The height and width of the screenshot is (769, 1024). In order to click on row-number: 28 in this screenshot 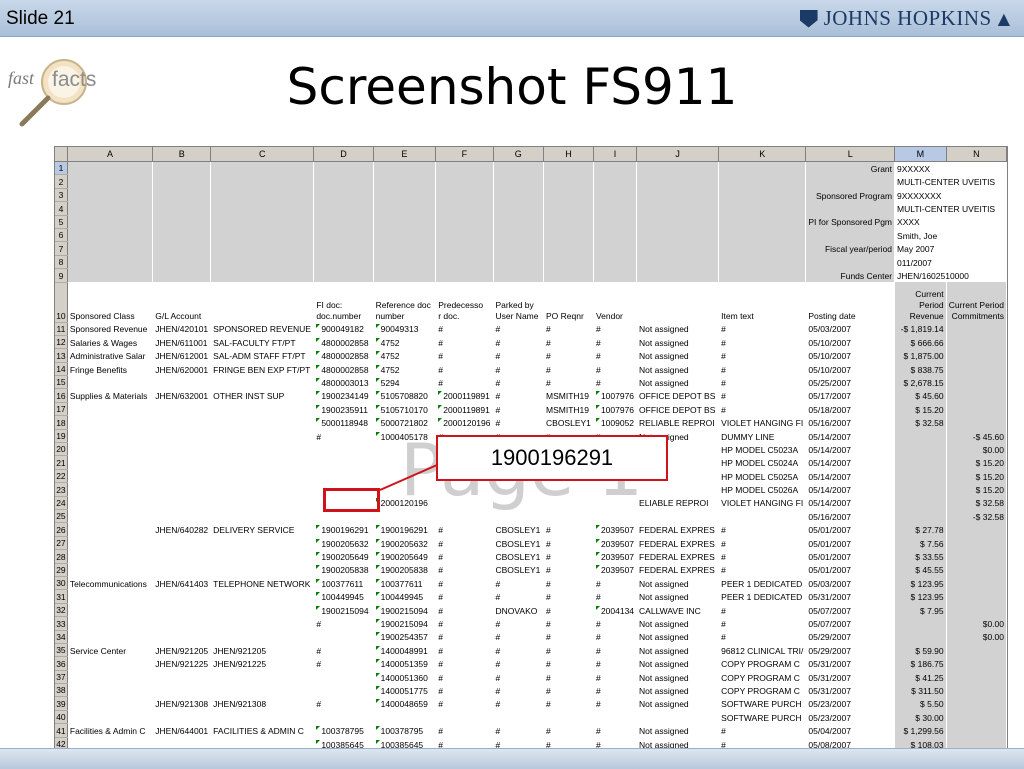, I will do `click(61, 556)`.